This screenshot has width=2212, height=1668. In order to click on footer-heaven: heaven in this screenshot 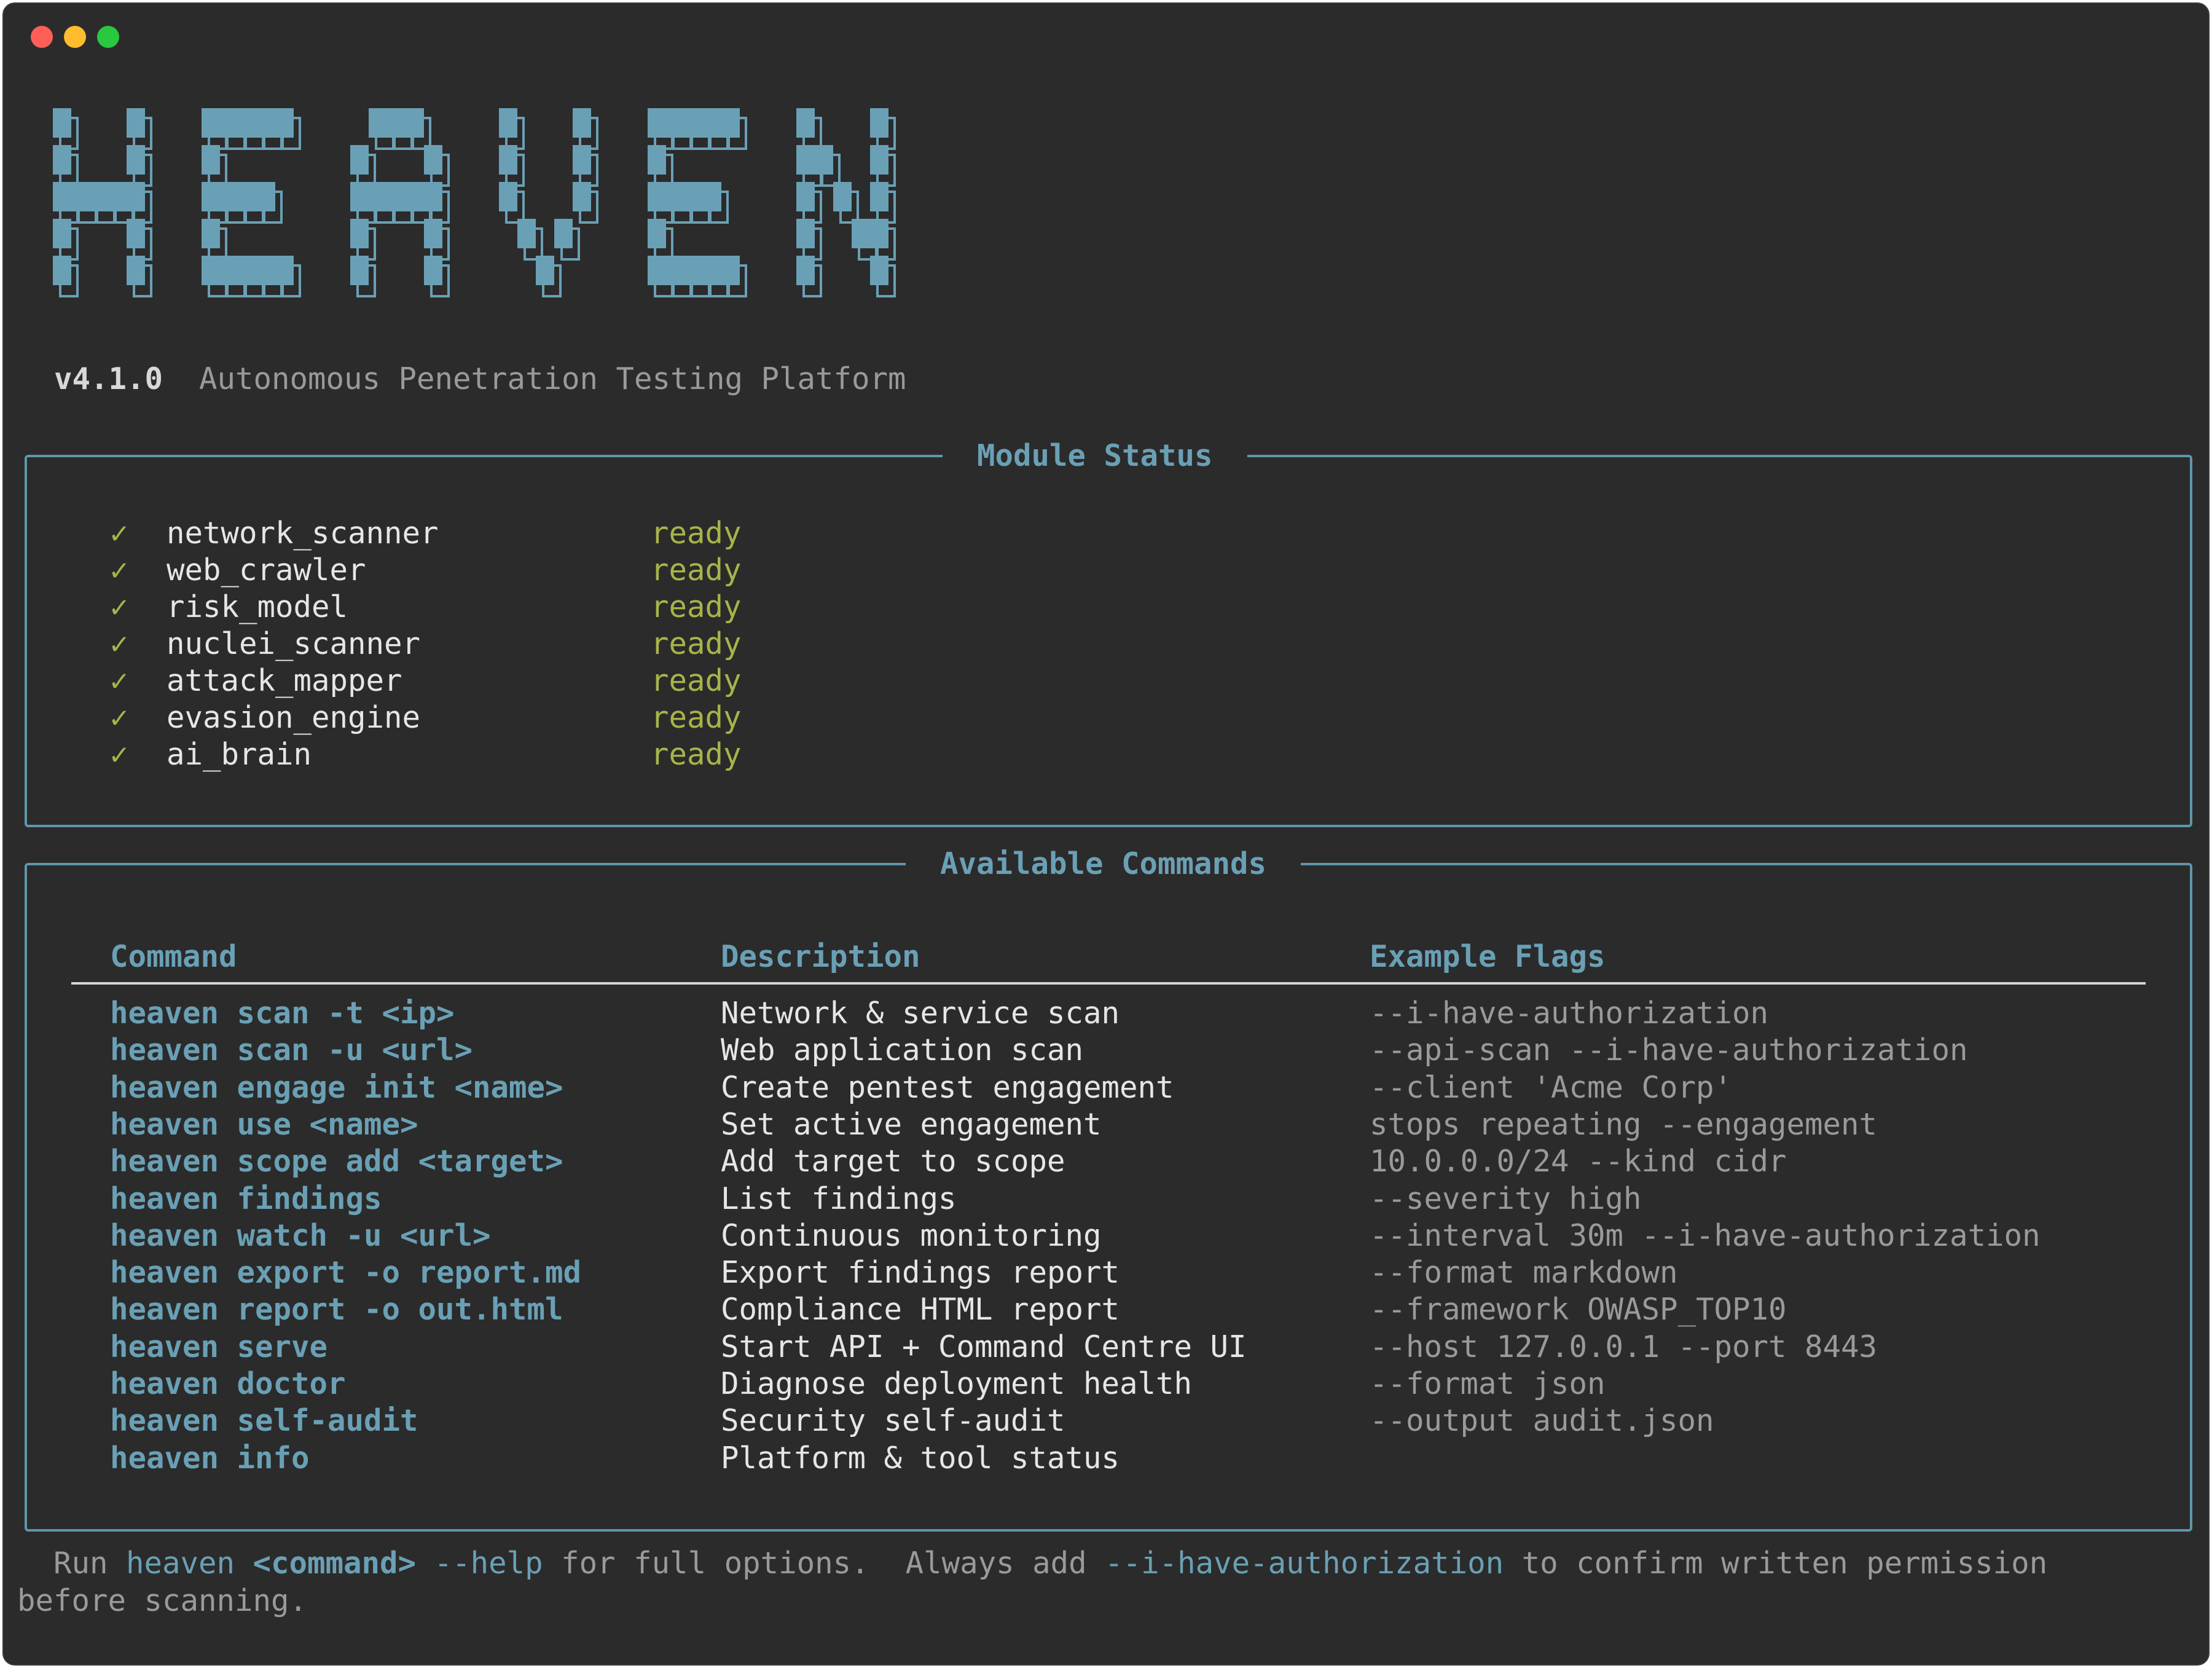, I will do `click(180, 1564)`.